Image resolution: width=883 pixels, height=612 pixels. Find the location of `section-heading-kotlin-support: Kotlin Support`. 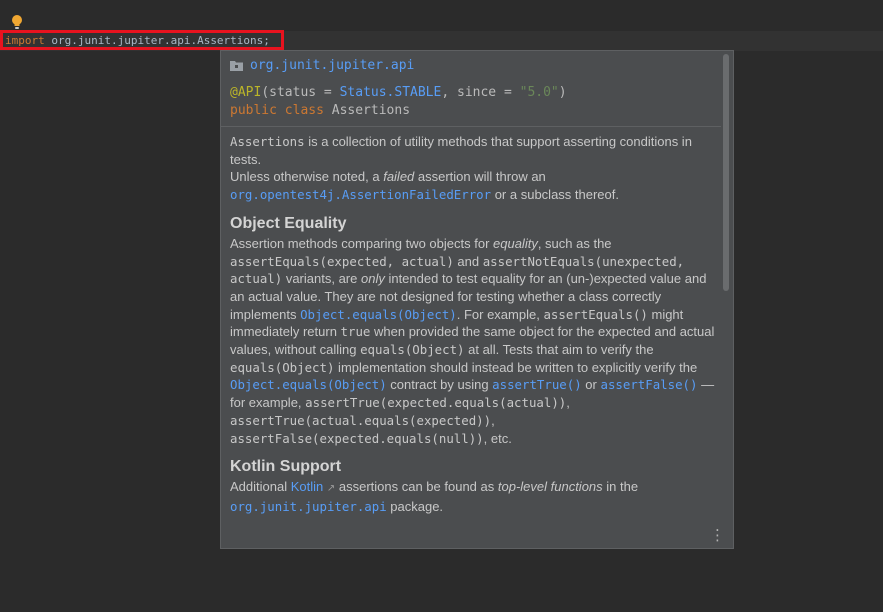

section-heading-kotlin-support: Kotlin Support is located at coordinates (286, 467).